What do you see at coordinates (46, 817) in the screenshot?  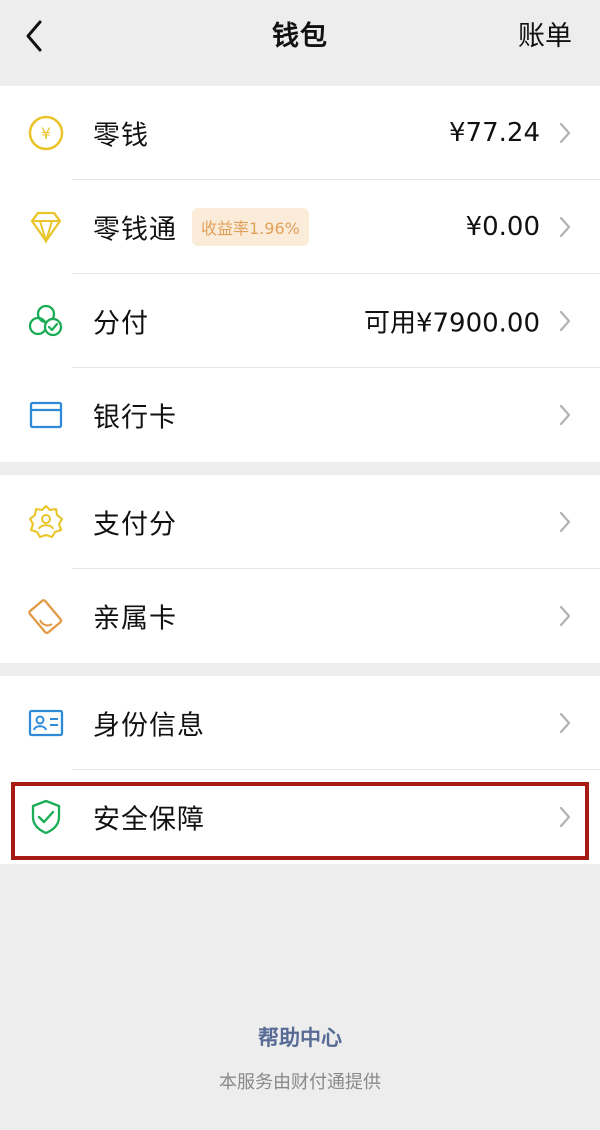 I see `shield-check-icon` at bounding box center [46, 817].